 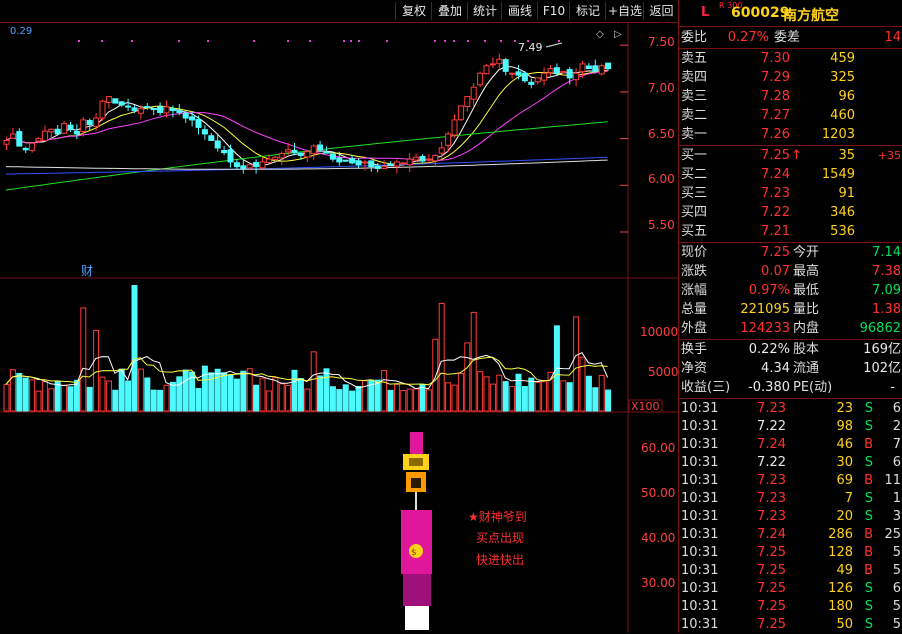 I want to click on finance-marker: 财, so click(x=87, y=271).